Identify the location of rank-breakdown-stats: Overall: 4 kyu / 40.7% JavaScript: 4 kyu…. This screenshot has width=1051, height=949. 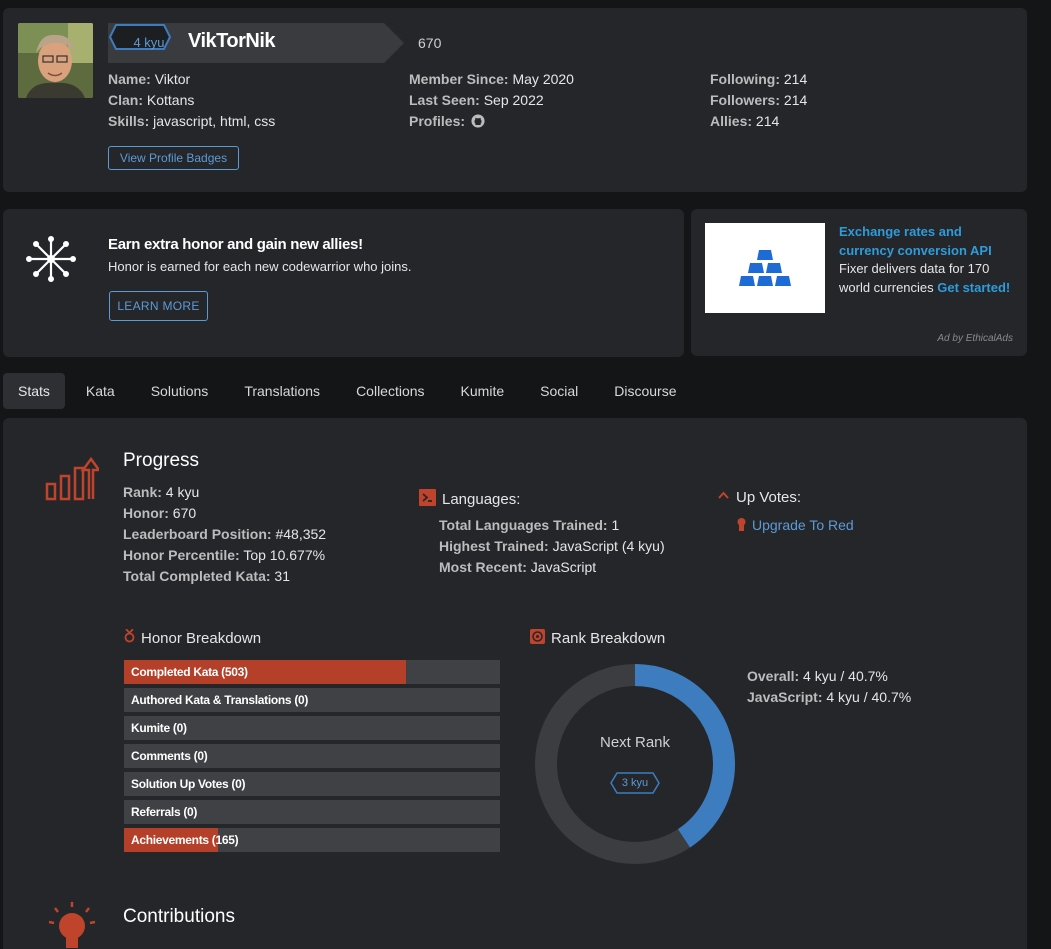
(829, 687).